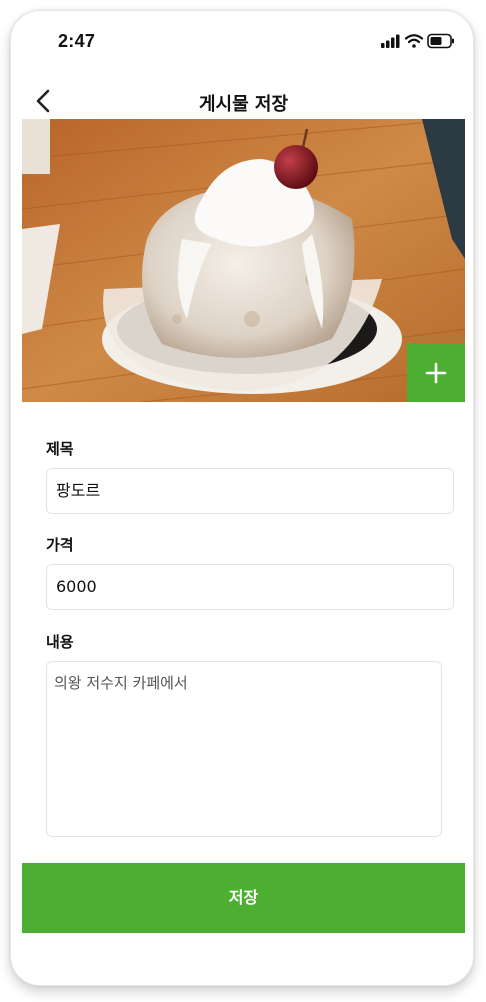 This screenshot has width=486, height=1002. Describe the element at coordinates (440, 41) in the screenshot. I see `battery-icon` at that location.